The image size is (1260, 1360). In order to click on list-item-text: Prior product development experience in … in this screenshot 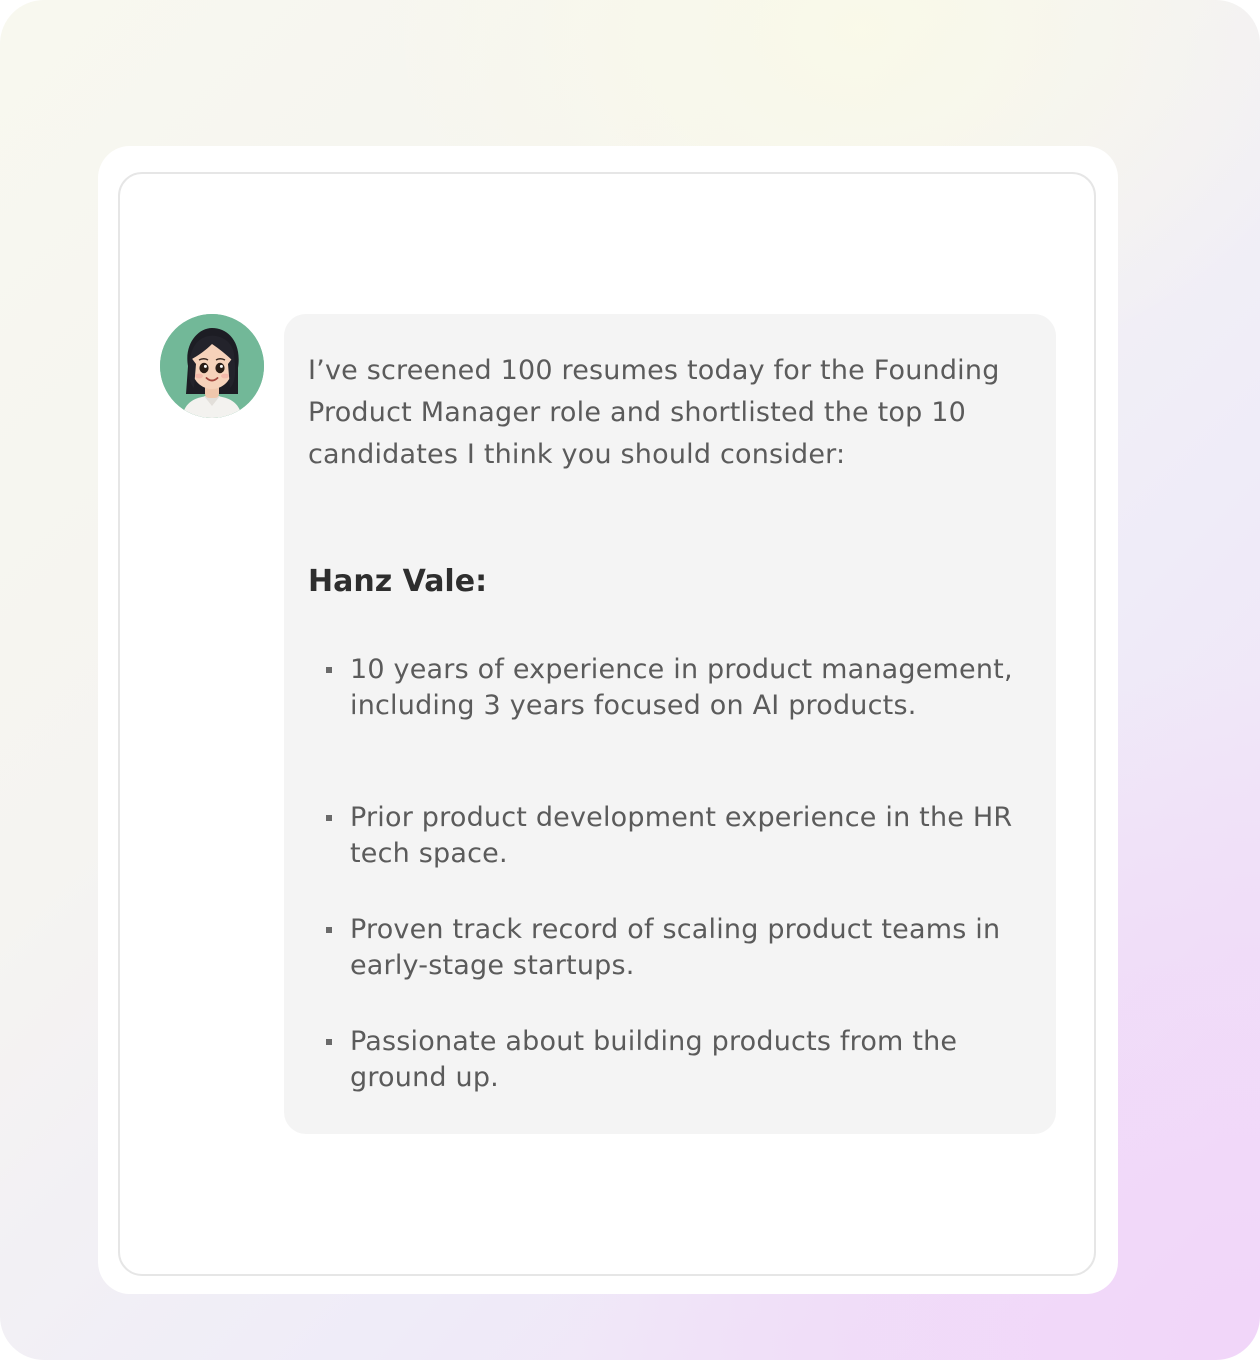, I will do `click(681, 835)`.